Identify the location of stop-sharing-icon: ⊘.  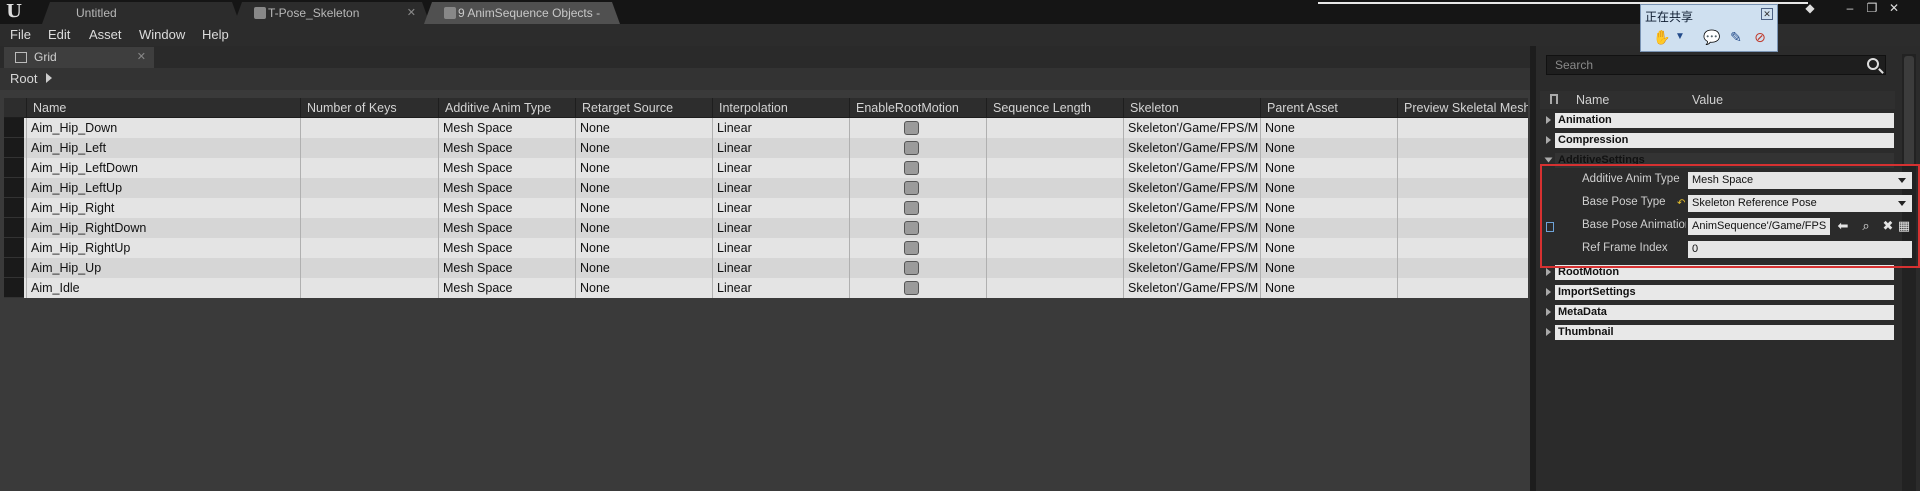
(1760, 37).